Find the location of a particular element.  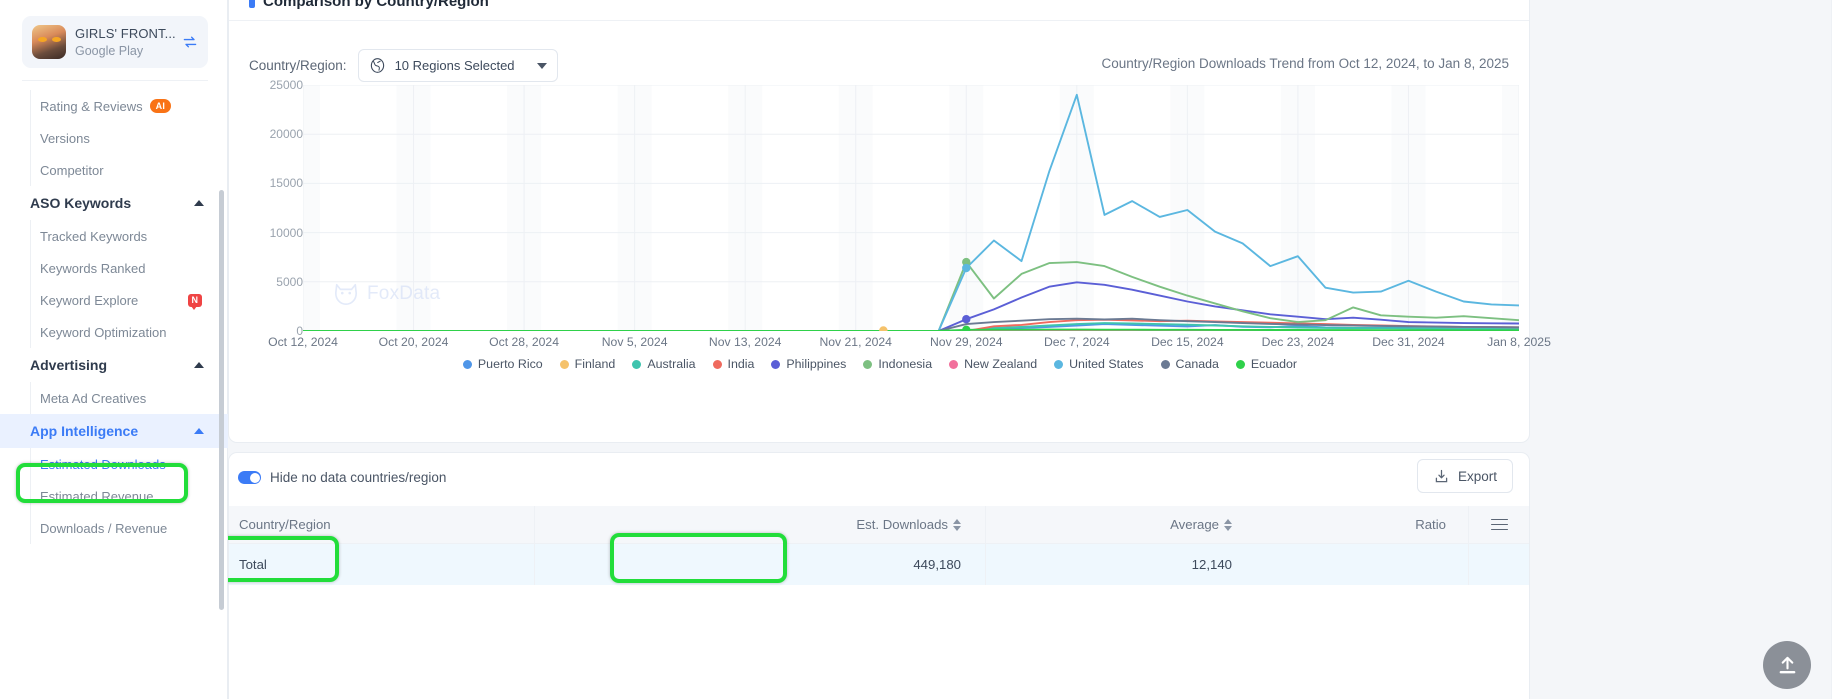

x-axis-tick: Dec 7, 2024 is located at coordinates (1076, 342).